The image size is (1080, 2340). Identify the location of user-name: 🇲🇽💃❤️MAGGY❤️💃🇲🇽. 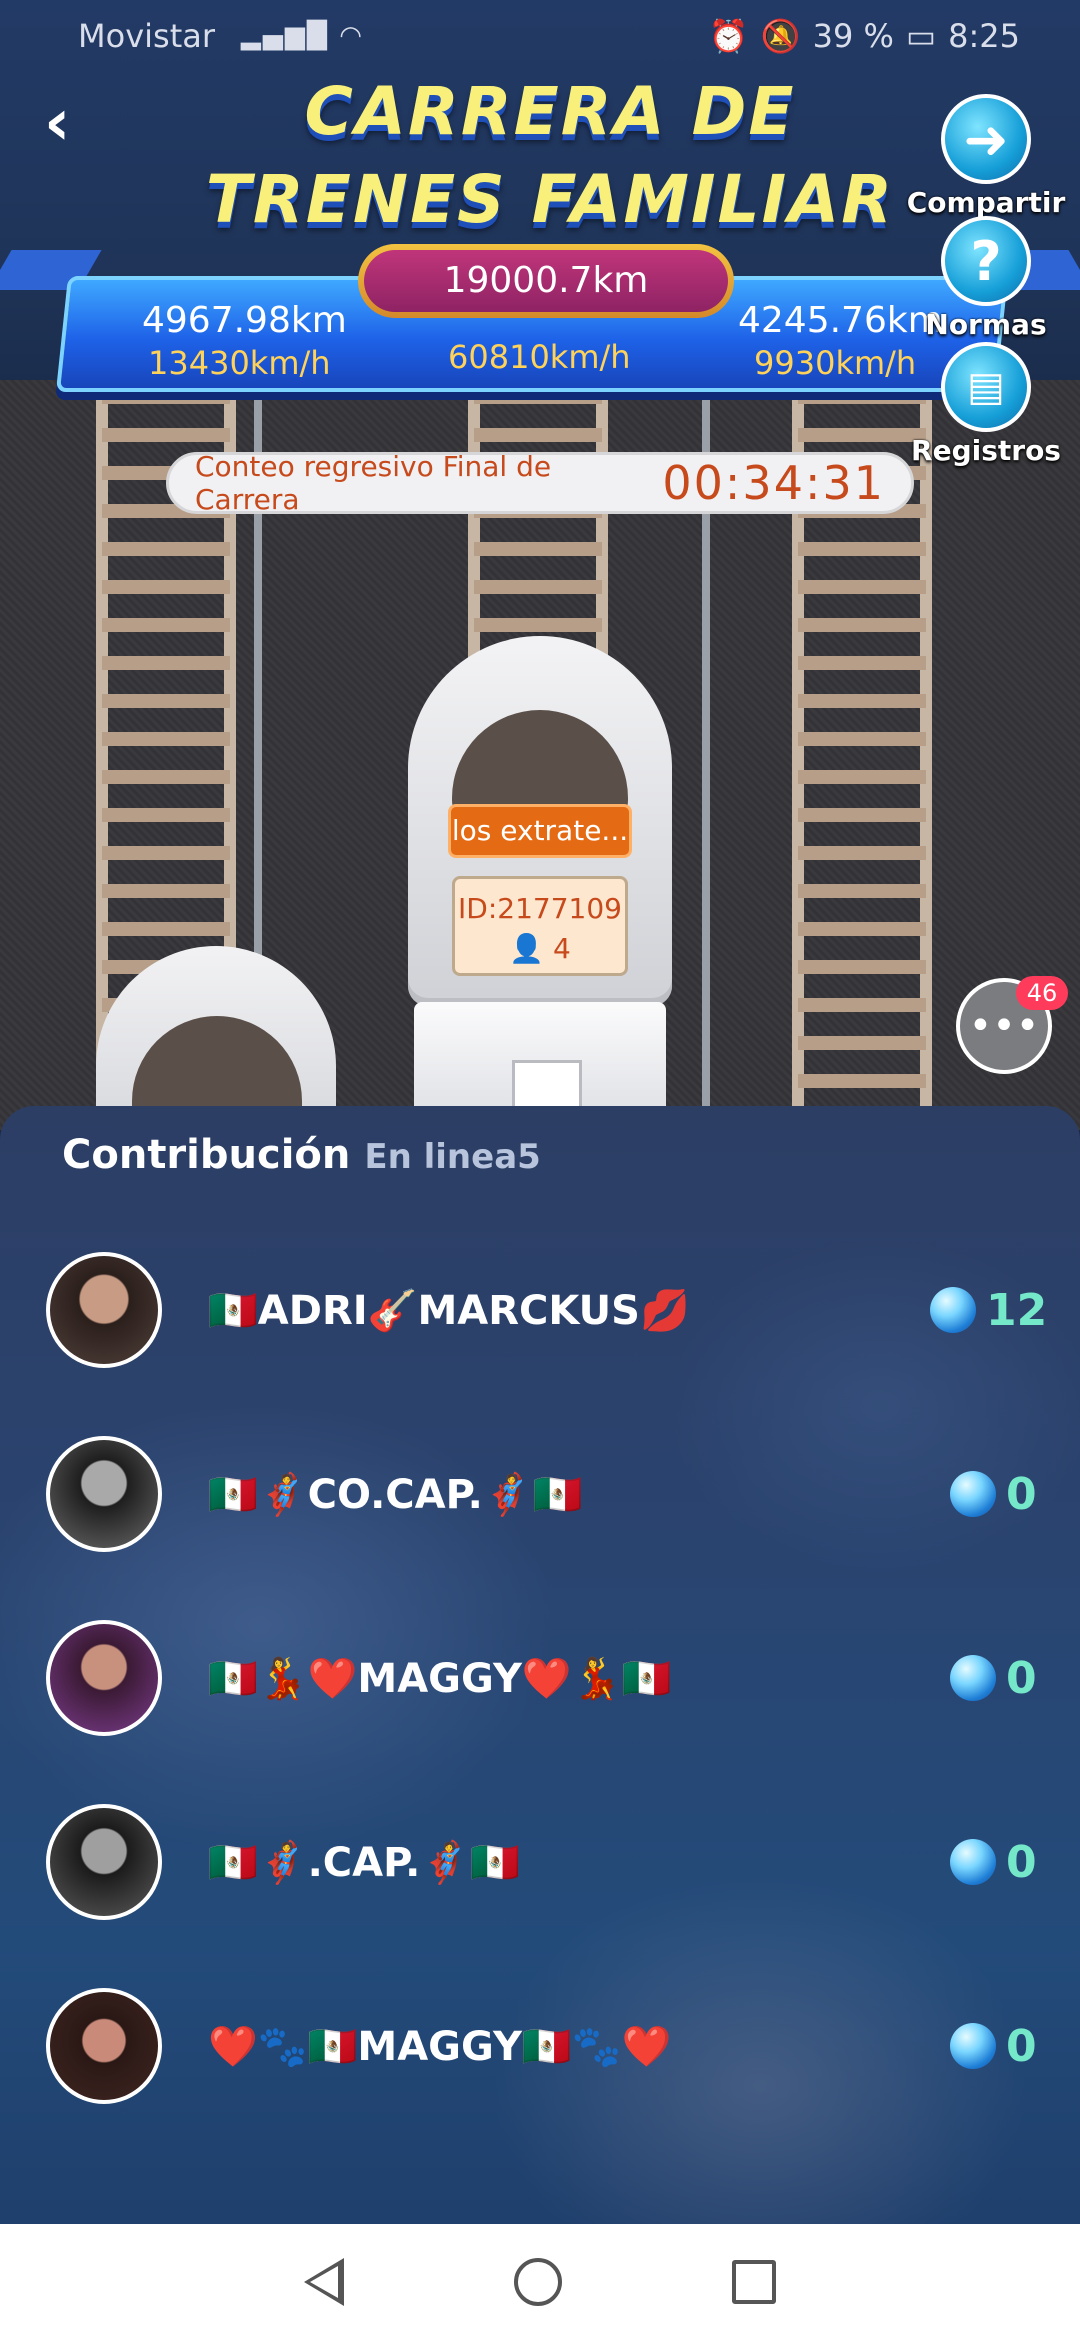
(440, 1678).